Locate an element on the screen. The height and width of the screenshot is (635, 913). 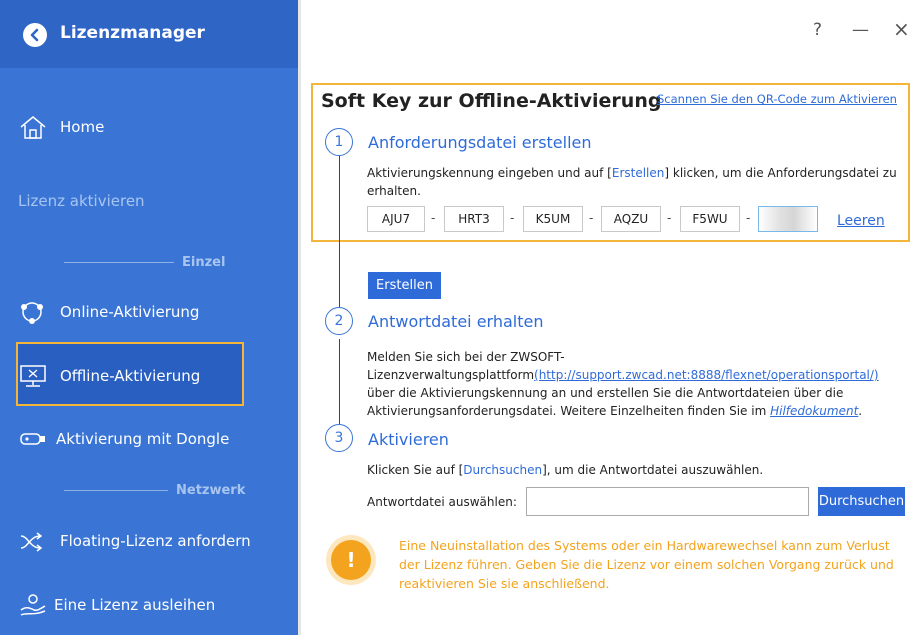
page-title: Soft Key zur Offline-Aktivierung is located at coordinates (491, 101).